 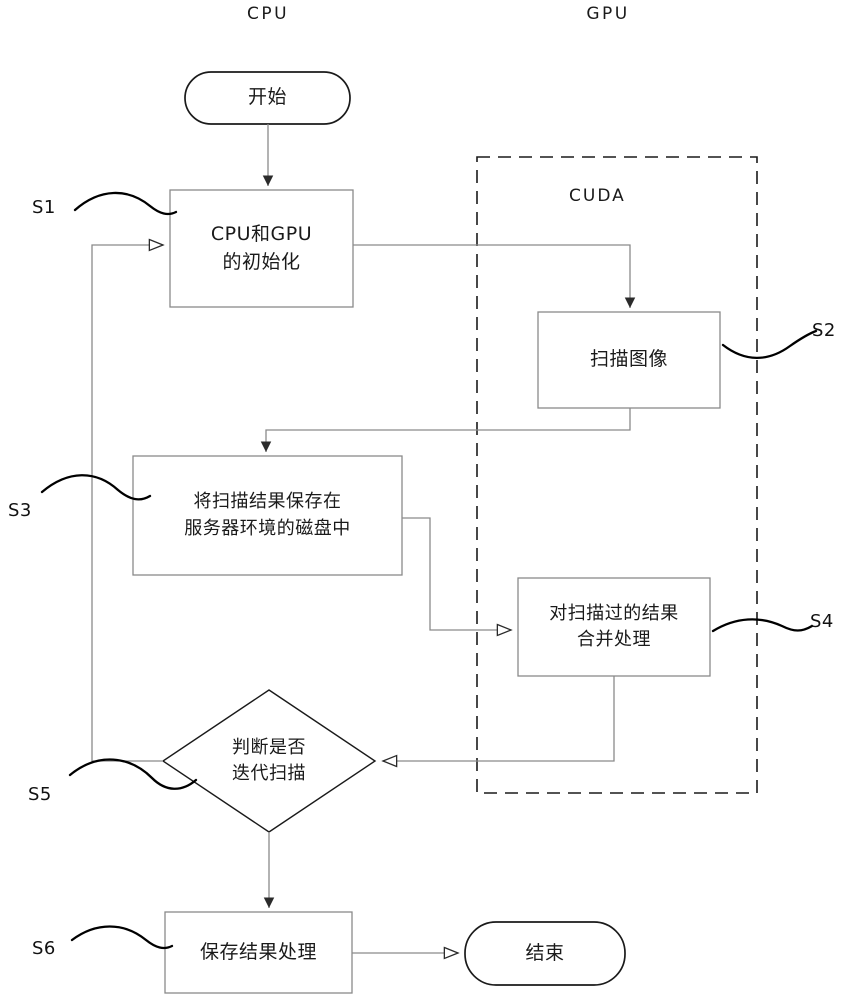 I want to click on lane-label-cpu: CPU, so click(x=268, y=14).